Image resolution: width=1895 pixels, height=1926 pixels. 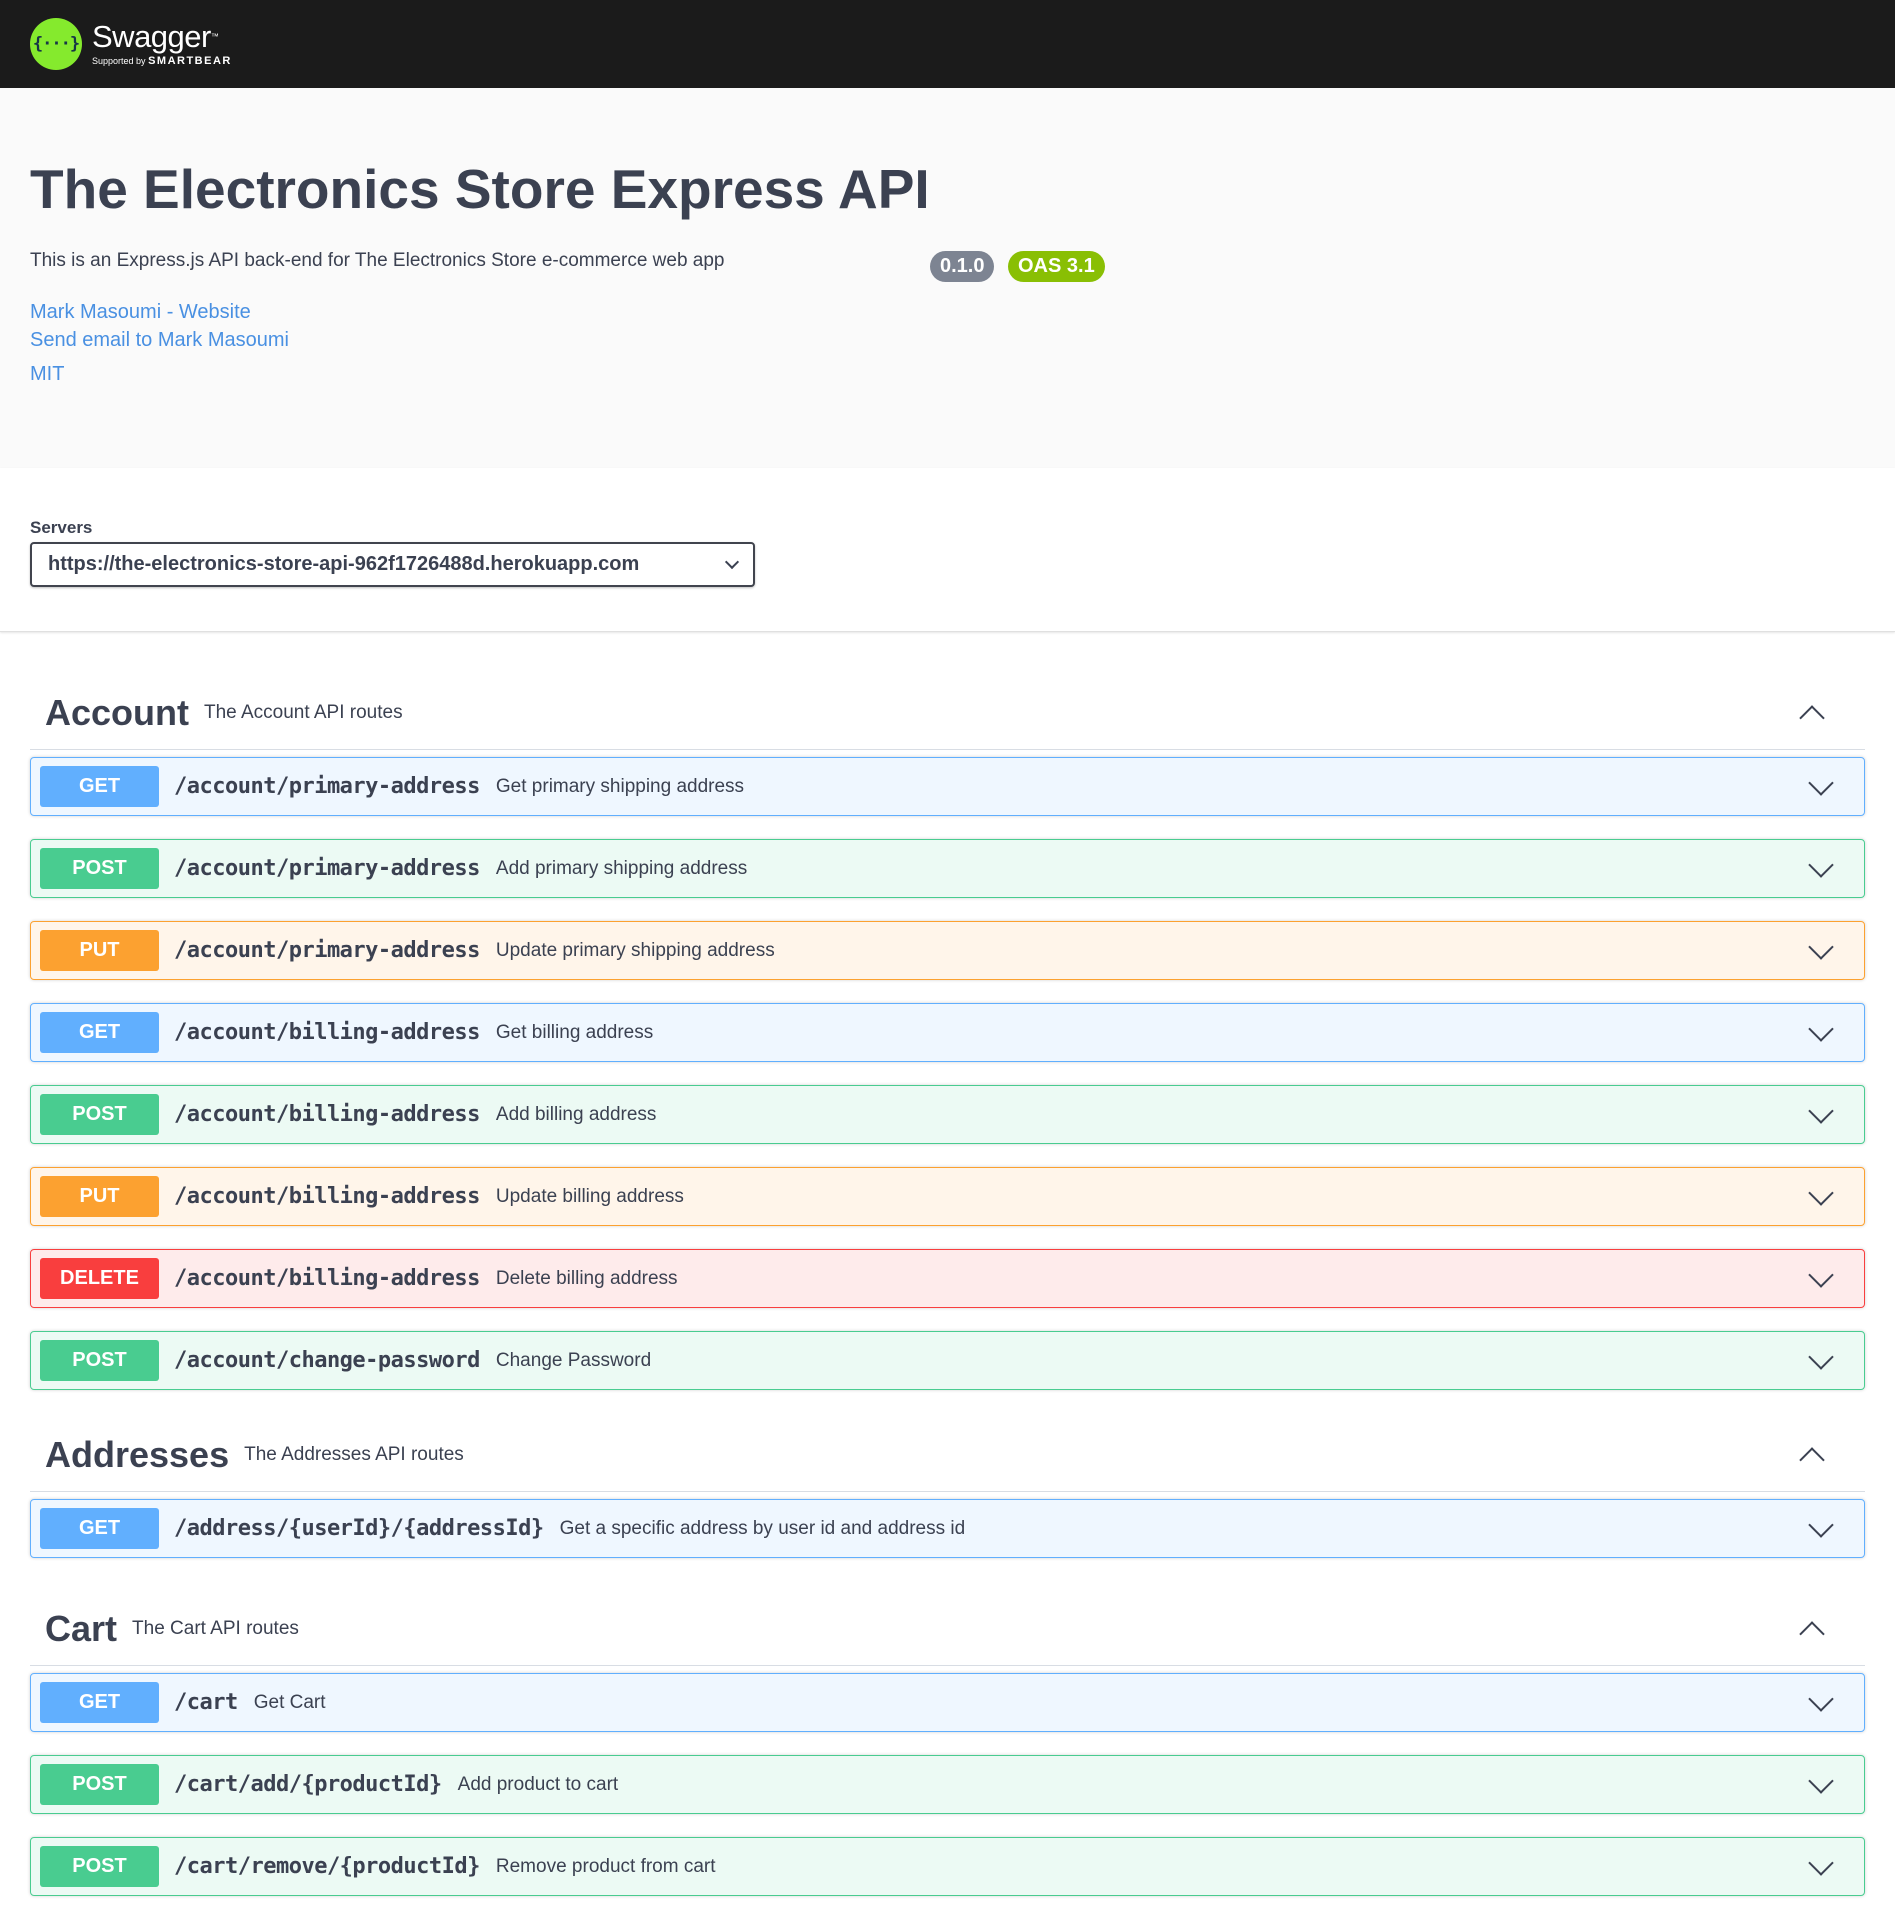 What do you see at coordinates (99, 1278) in the screenshot?
I see `method-badge: DELETE` at bounding box center [99, 1278].